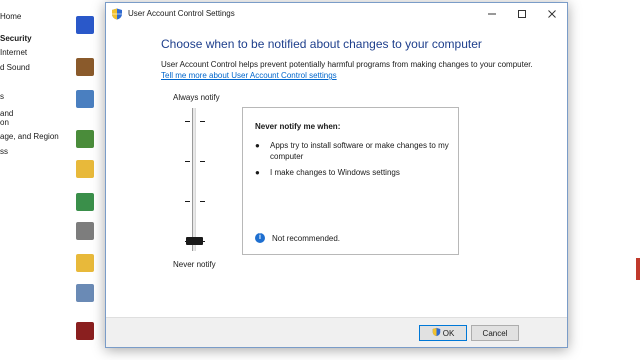 Image resolution: width=640 pixels, height=360 pixels. I want to click on notification-level-slider, so click(194, 181).